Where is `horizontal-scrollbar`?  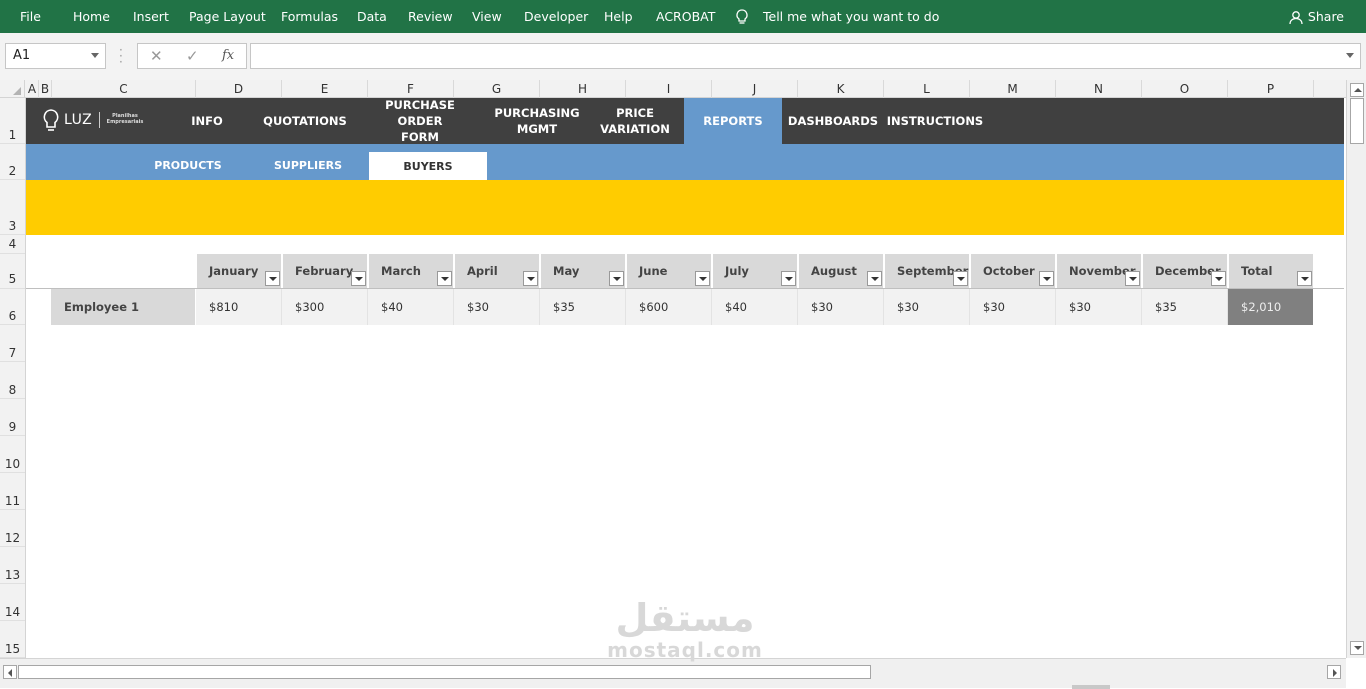 horizontal-scrollbar is located at coordinates (673, 673).